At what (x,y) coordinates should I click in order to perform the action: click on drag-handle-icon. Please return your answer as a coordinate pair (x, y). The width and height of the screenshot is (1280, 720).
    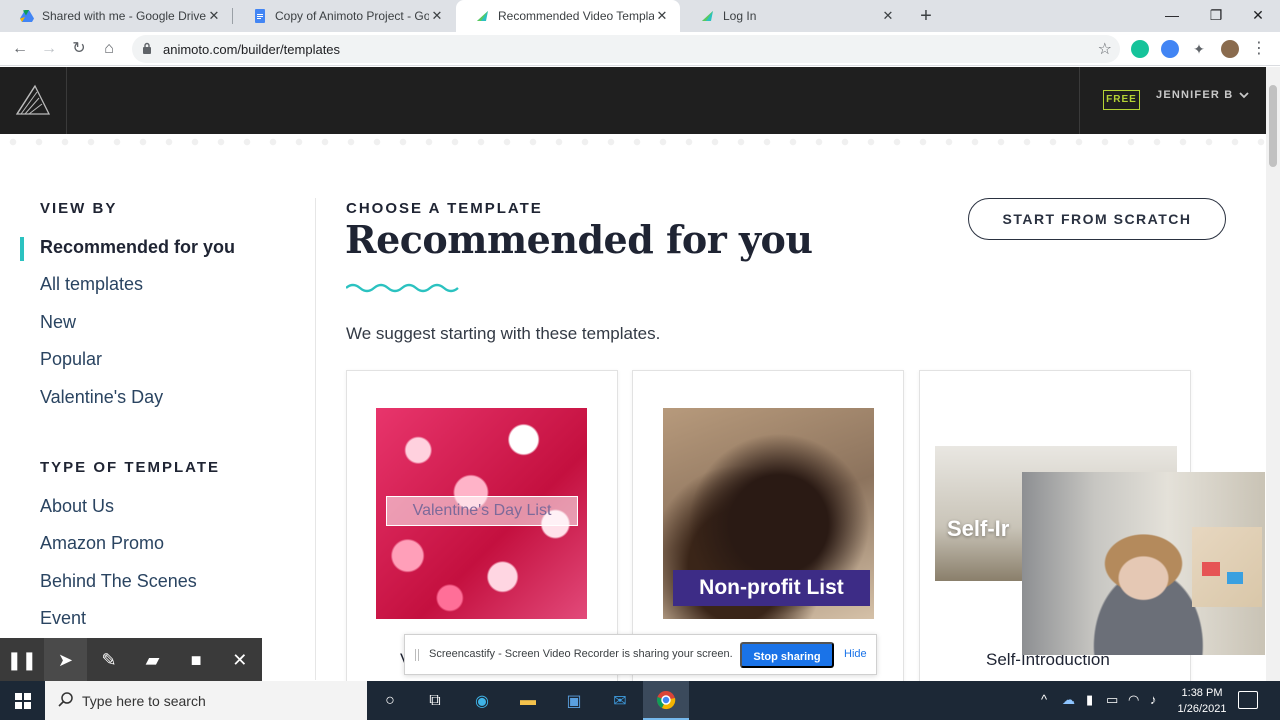
    Looking at the image, I should click on (417, 655).